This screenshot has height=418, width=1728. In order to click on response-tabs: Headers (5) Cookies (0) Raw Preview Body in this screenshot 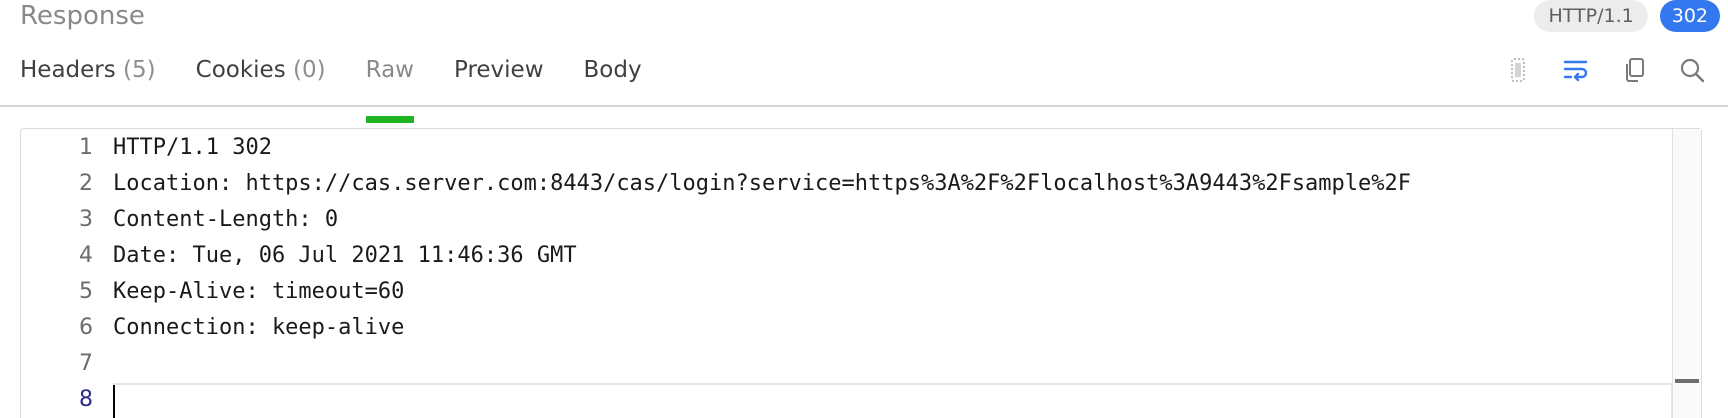, I will do `click(351, 87)`.